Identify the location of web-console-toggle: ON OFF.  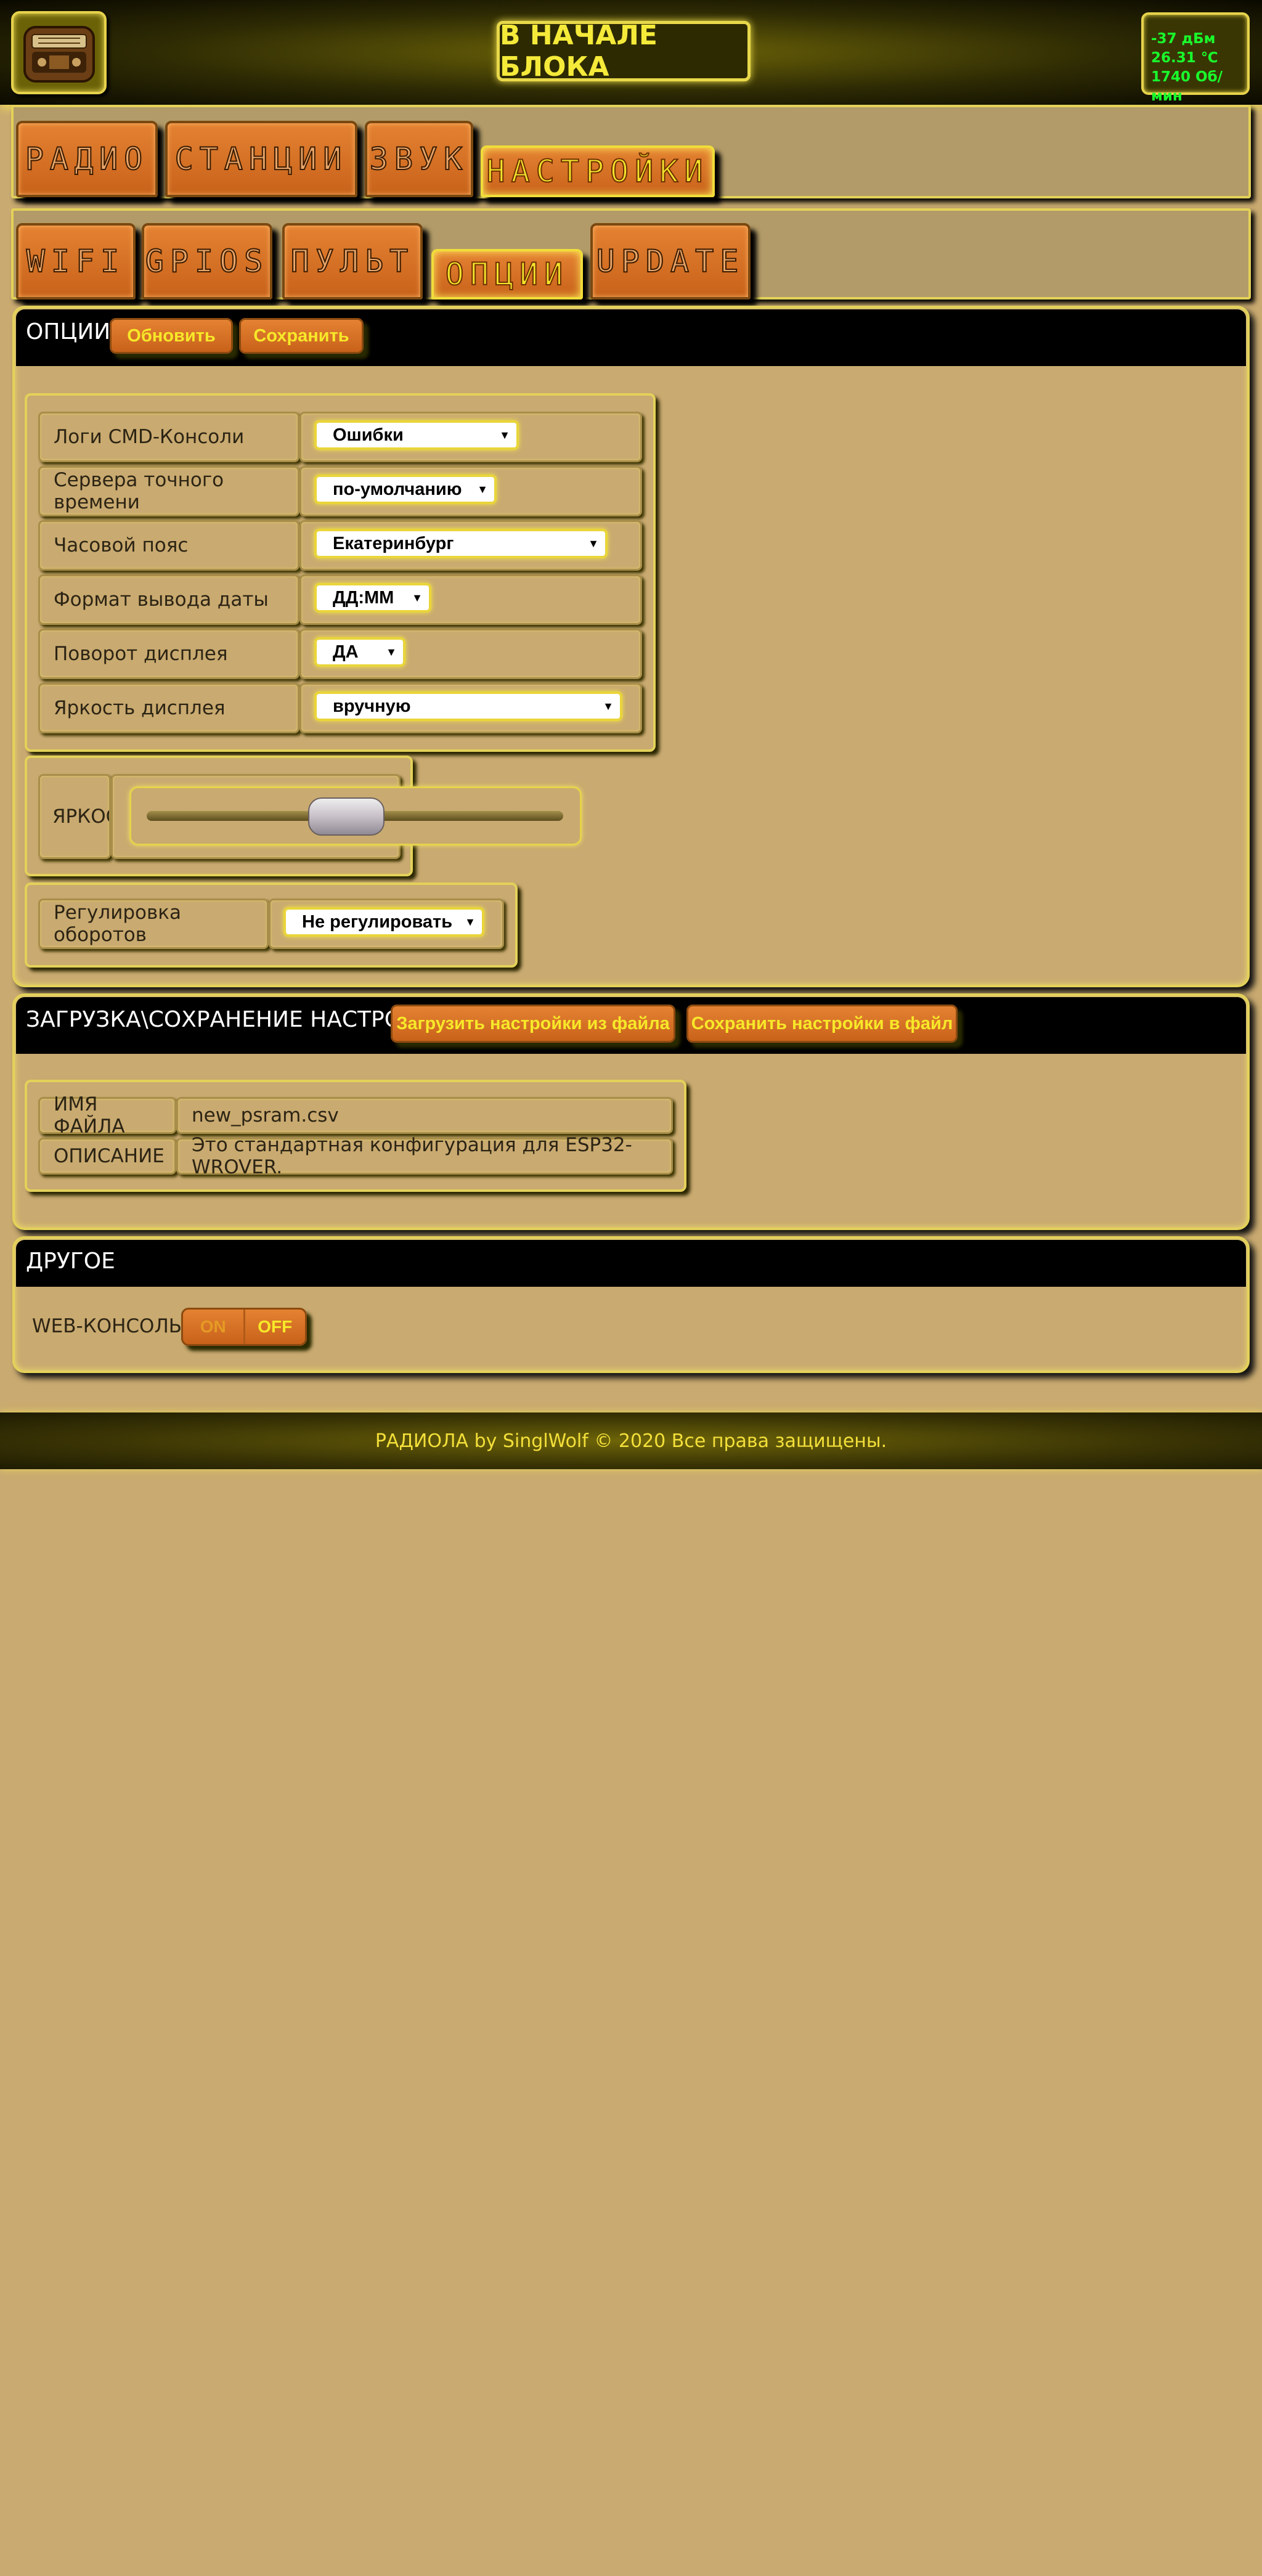
(244, 1327).